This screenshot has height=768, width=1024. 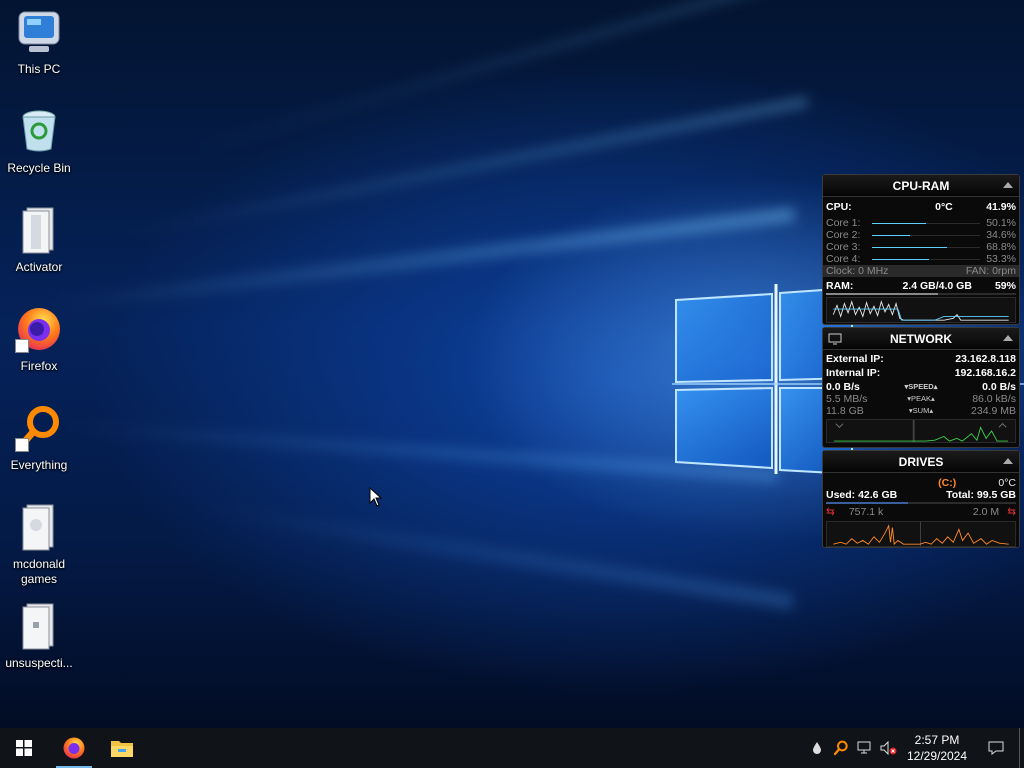 What do you see at coordinates (993, 411) in the screenshot?
I see `sum-up: 234.9 MB` at bounding box center [993, 411].